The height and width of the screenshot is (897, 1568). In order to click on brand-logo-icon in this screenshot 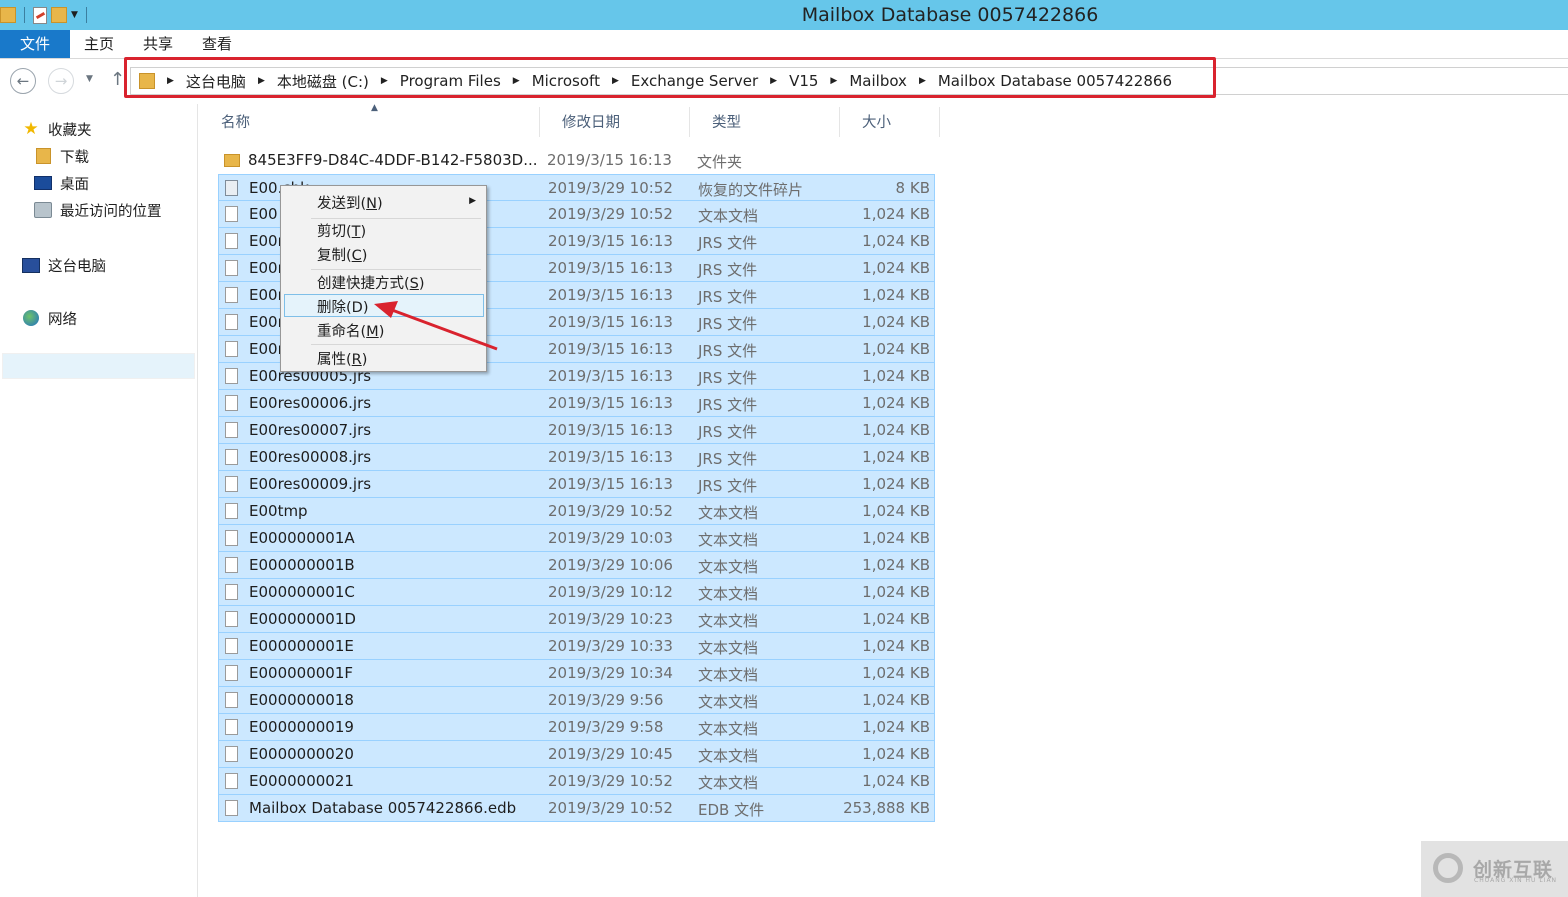, I will do `click(1448, 868)`.